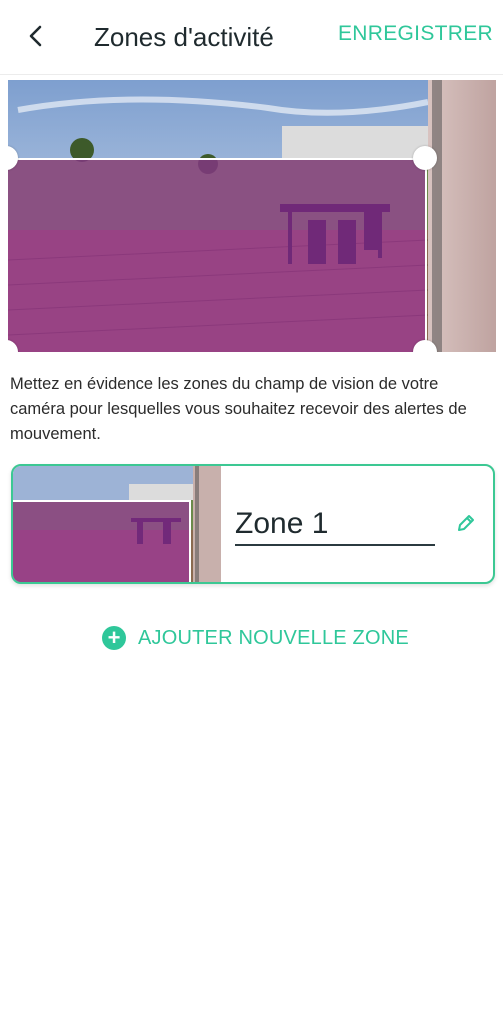 This screenshot has height=1024, width=503. Describe the element at coordinates (184, 37) in the screenshot. I see `page-title: Zones d'activité` at that location.